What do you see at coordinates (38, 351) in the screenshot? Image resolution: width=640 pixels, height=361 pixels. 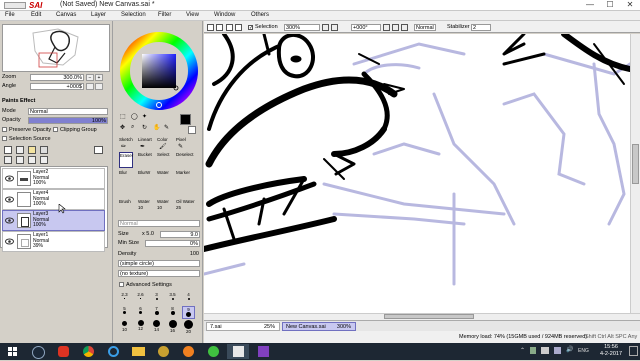 I see `taskbar-steam` at bounding box center [38, 351].